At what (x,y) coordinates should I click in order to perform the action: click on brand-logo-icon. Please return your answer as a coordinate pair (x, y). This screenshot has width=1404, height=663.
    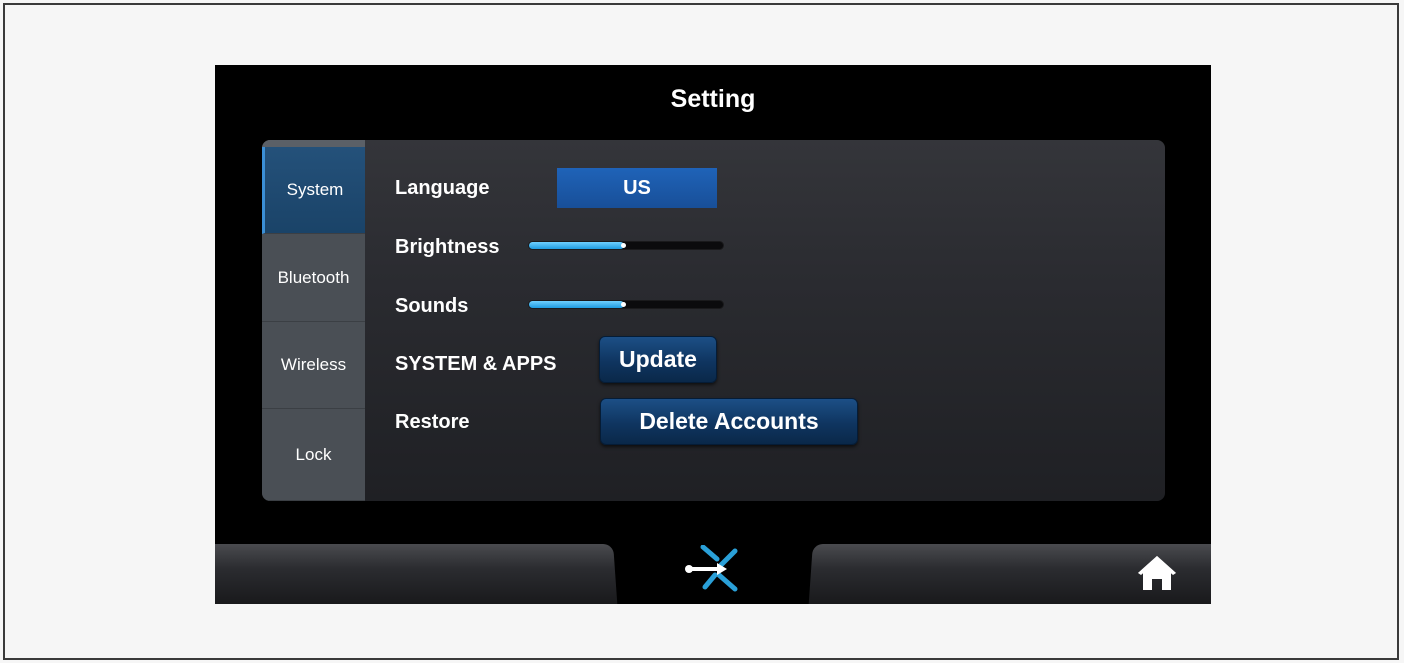
    Looking at the image, I should click on (713, 568).